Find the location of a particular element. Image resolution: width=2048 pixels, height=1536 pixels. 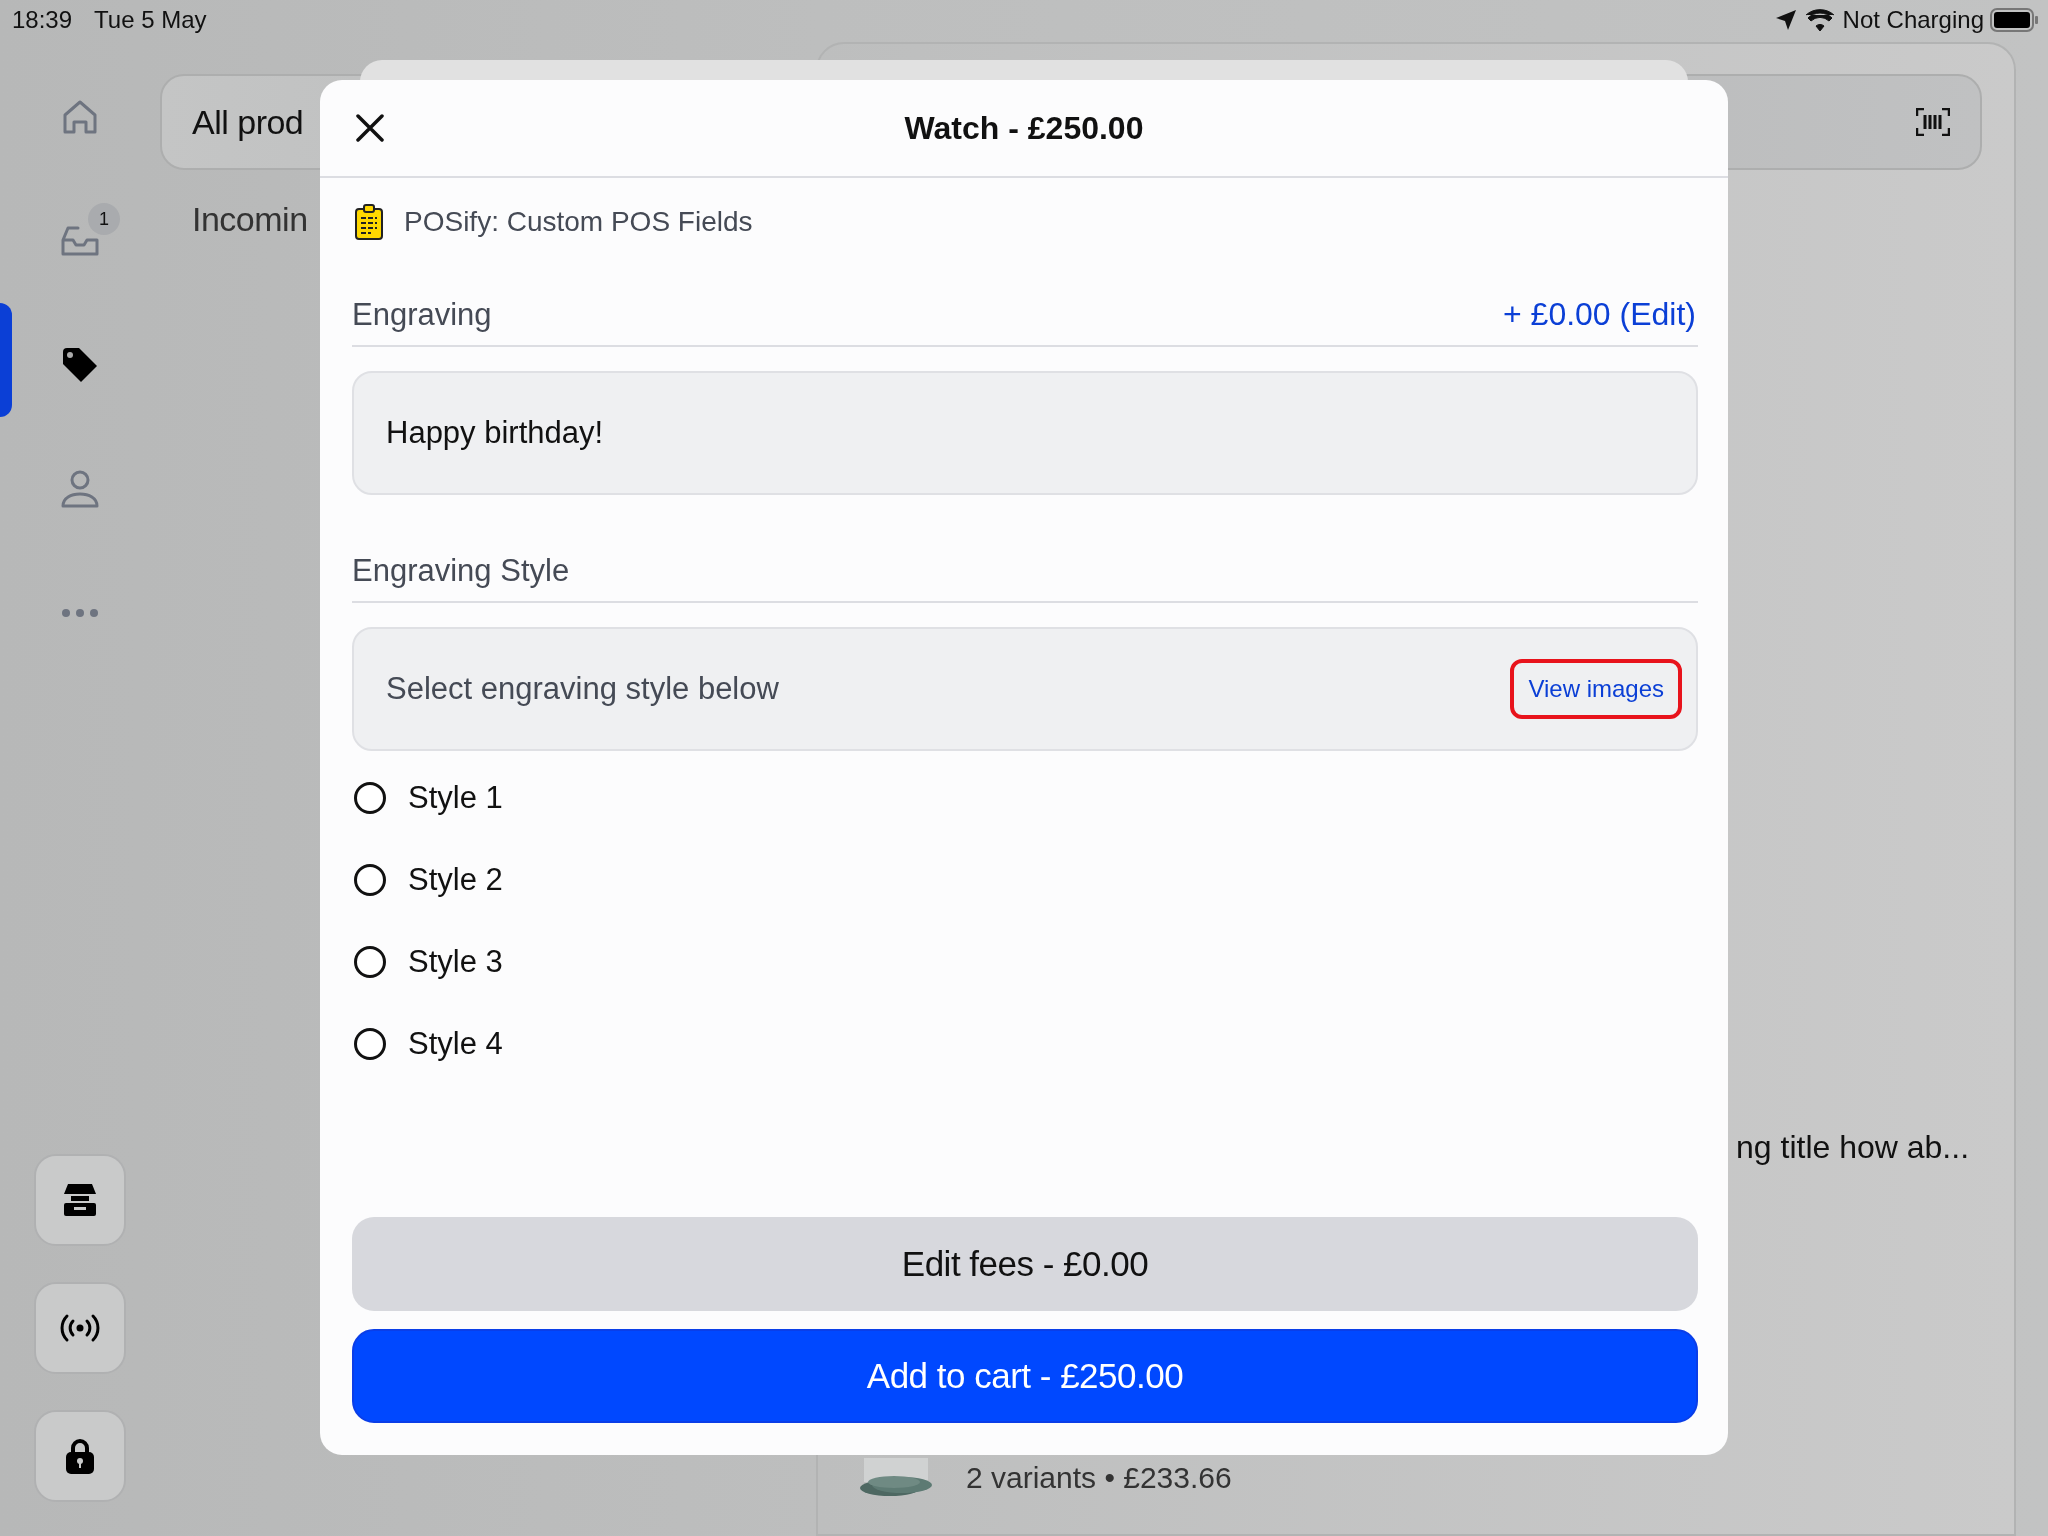

lock-icon is located at coordinates (80, 1456).